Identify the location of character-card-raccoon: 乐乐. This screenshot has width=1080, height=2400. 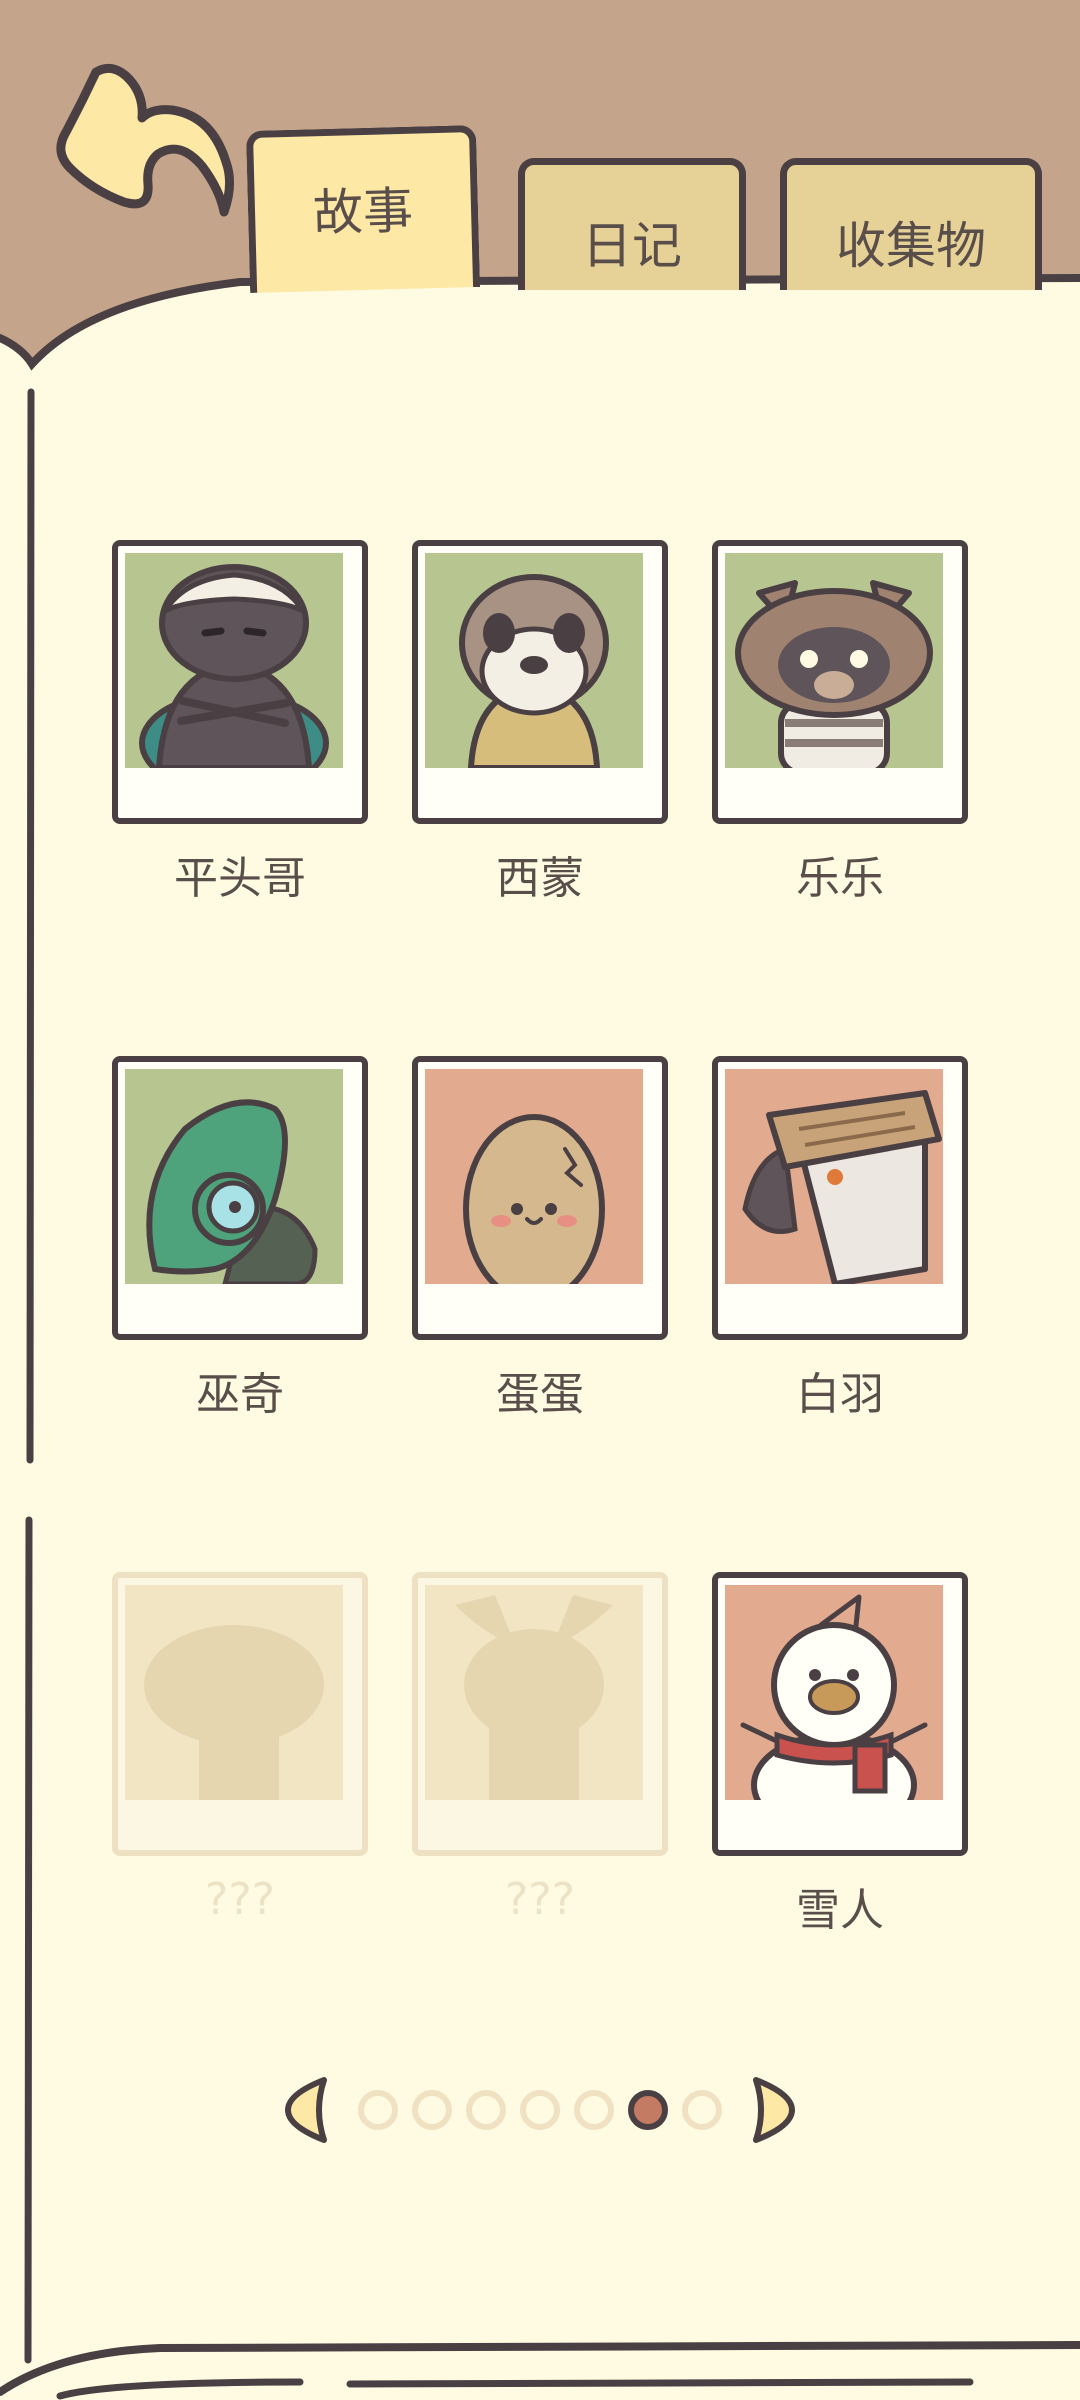
(840, 722).